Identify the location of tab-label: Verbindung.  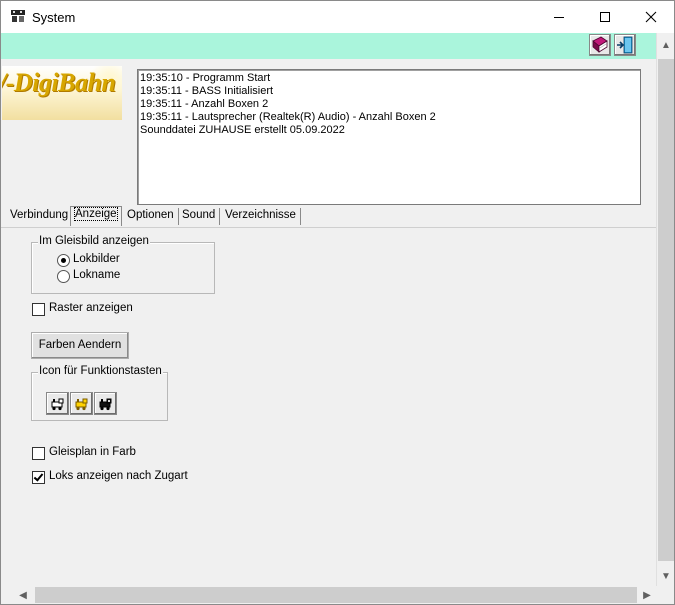
(39, 215).